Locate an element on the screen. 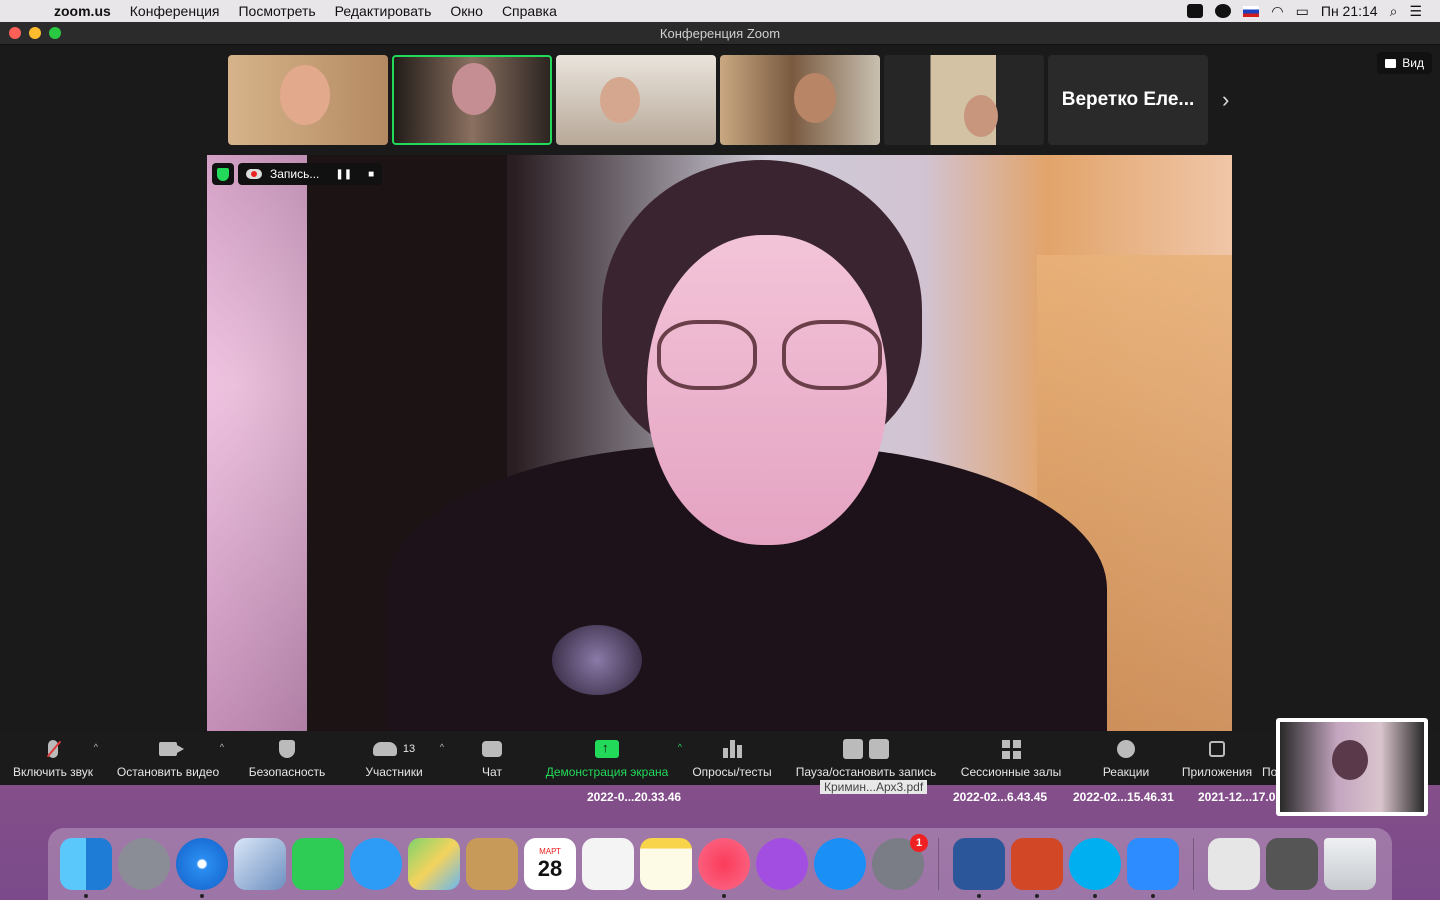 Image resolution: width=1440 pixels, height=900 pixels. status-area: ◠ ▭ Пн 21:14 ⌕ ☰ is located at coordinates (1304, 11).